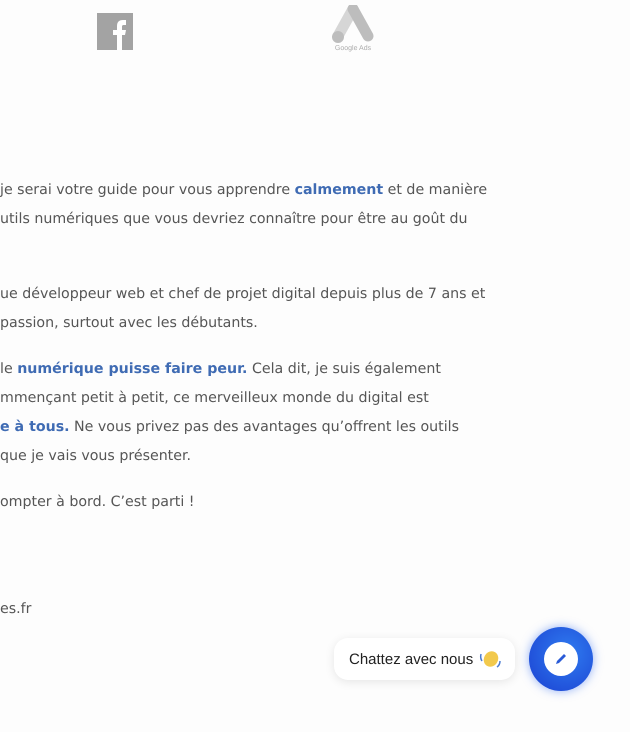  What do you see at coordinates (129, 323) in the screenshot?
I see `text-line: passion, surtout avec les débutants.` at bounding box center [129, 323].